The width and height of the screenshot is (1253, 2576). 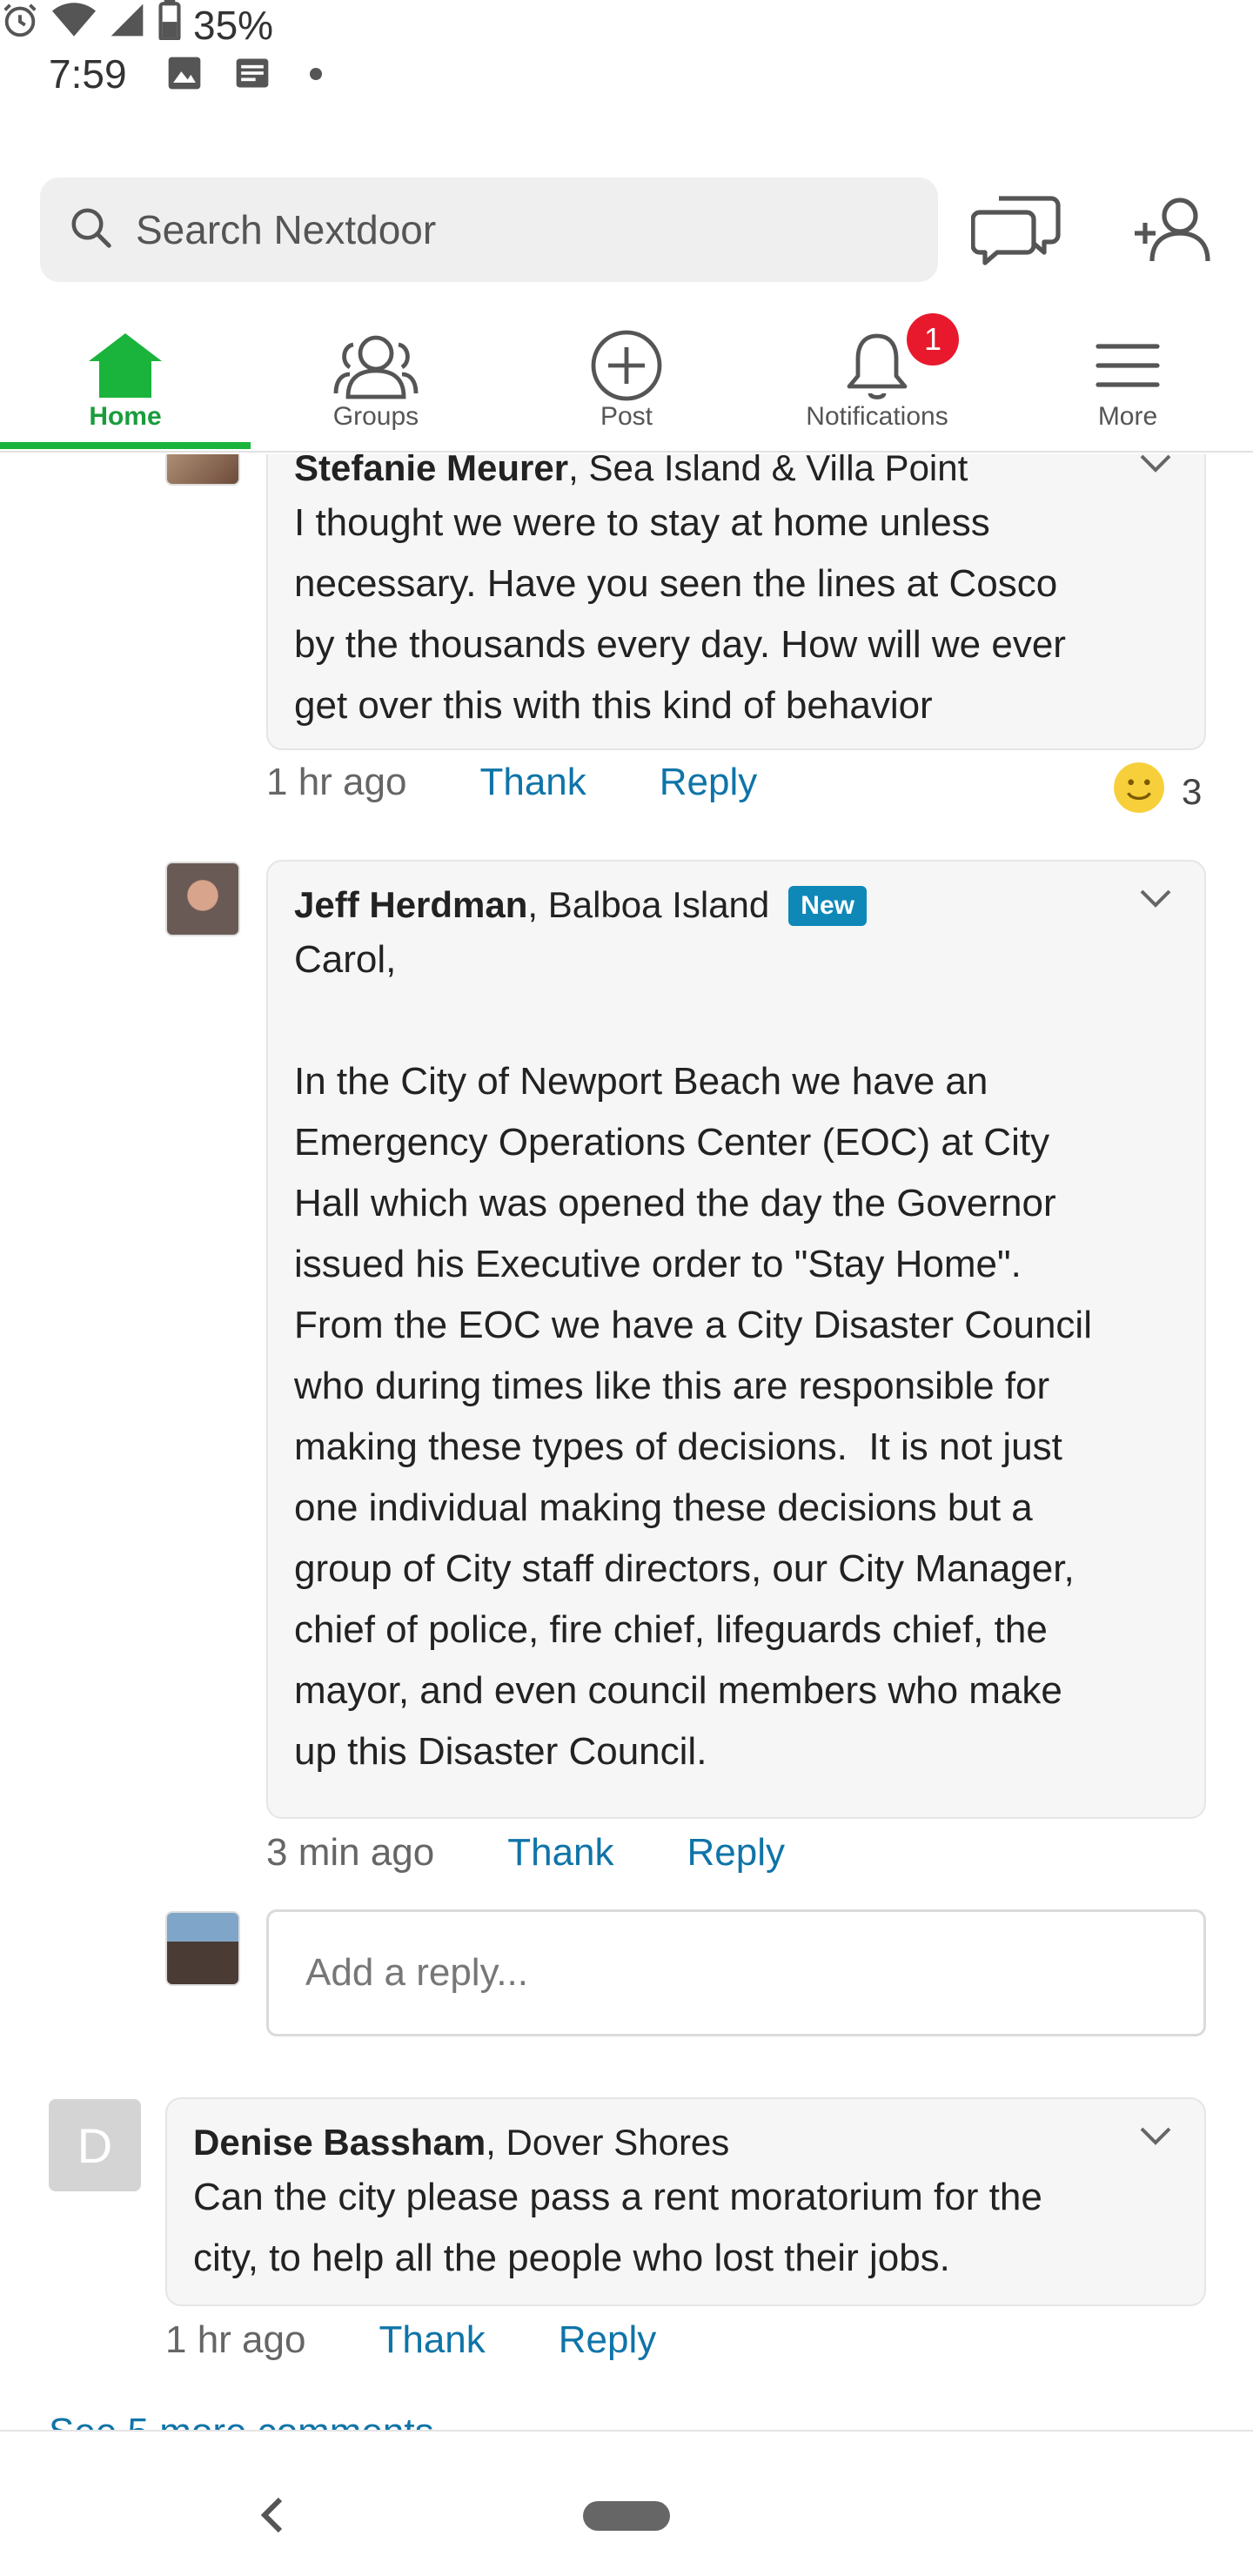 What do you see at coordinates (95, 2145) in the screenshot?
I see `avatar: D` at bounding box center [95, 2145].